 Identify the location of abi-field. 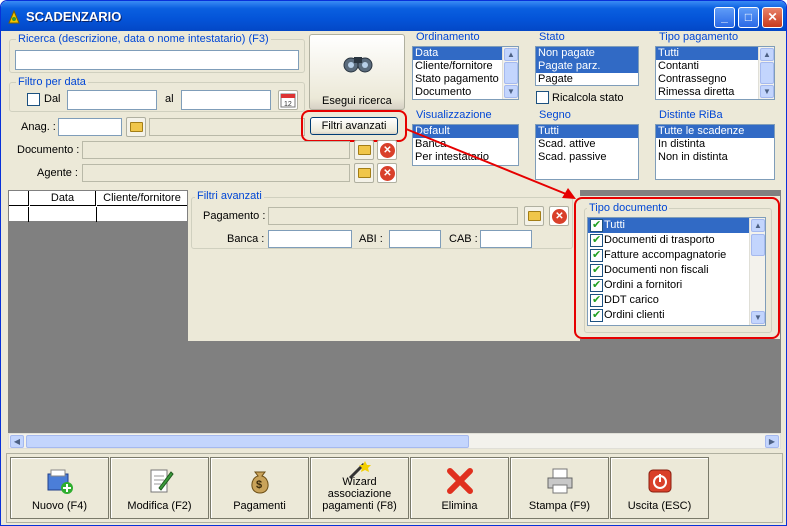
(415, 239).